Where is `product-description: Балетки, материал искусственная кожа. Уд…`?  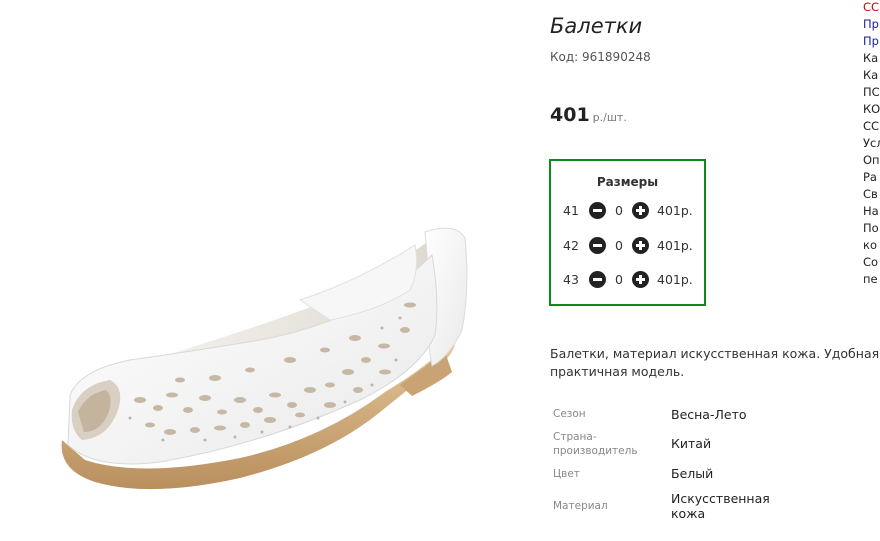 product-description: Балетки, материал искусственная кожа. Уд… is located at coordinates (715, 362).